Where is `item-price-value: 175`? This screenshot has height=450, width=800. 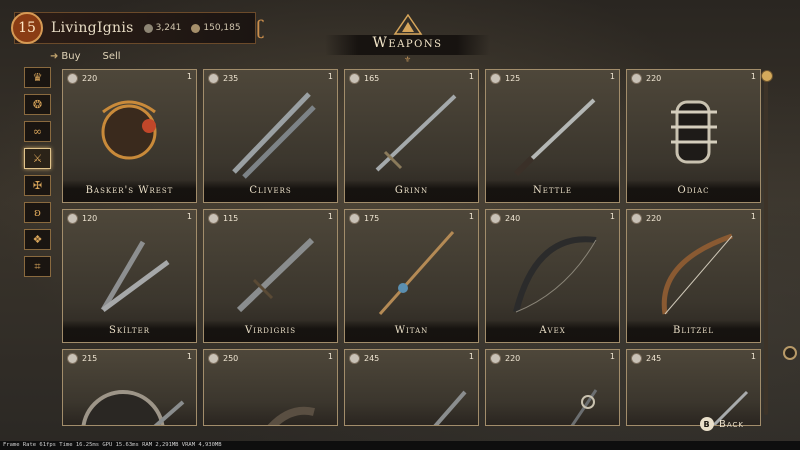
item-price-value: 175 is located at coordinates (372, 218).